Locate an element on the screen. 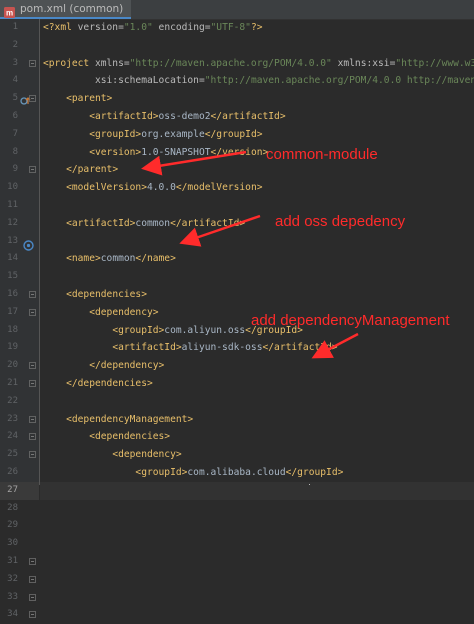  code-token: "UTF-8" is located at coordinates (231, 27).